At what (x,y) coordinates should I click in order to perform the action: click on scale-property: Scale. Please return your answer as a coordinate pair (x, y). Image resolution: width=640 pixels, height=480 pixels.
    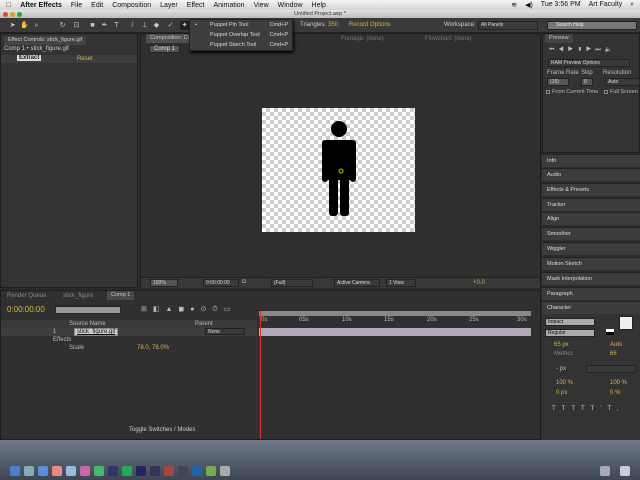
    Looking at the image, I should click on (76, 348).